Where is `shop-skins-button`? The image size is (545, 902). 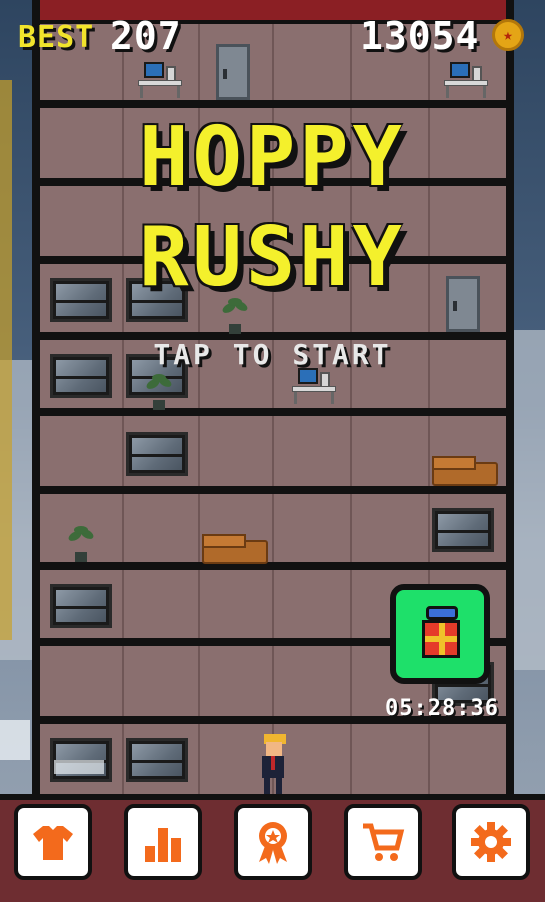
shop-skins-button is located at coordinates (53, 842).